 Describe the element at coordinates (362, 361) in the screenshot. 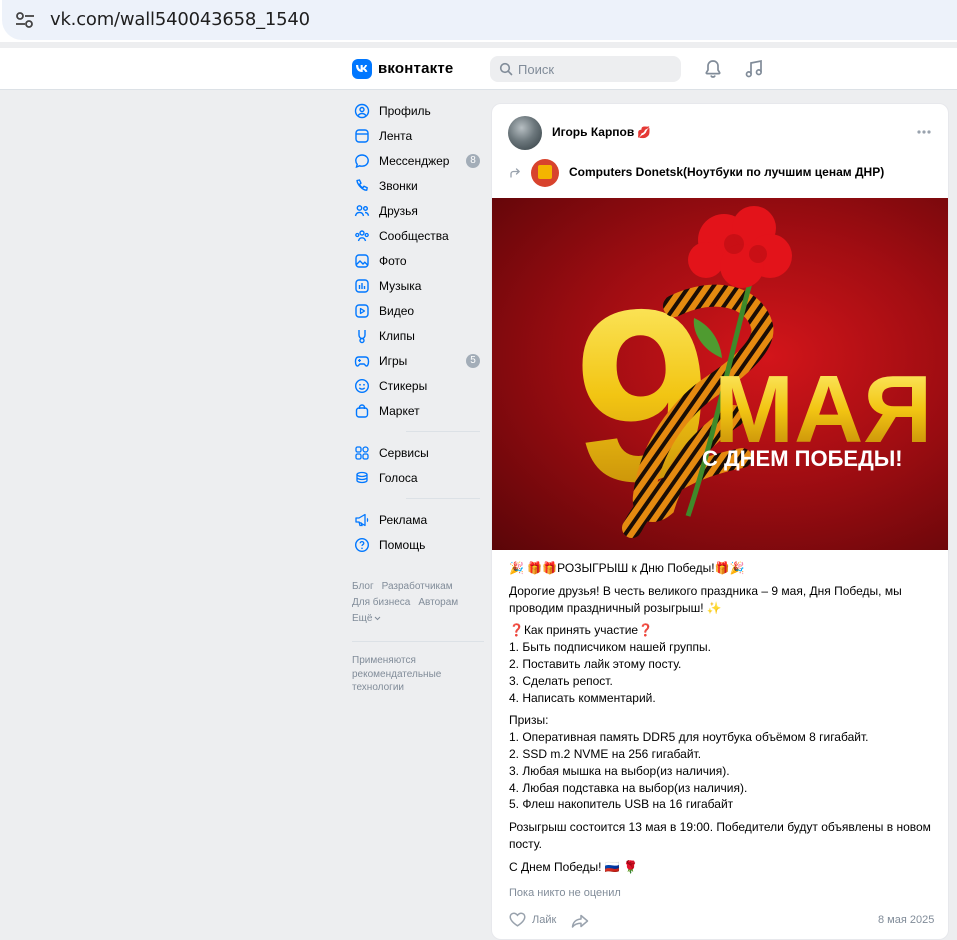

I see `gamepad-icon` at that location.